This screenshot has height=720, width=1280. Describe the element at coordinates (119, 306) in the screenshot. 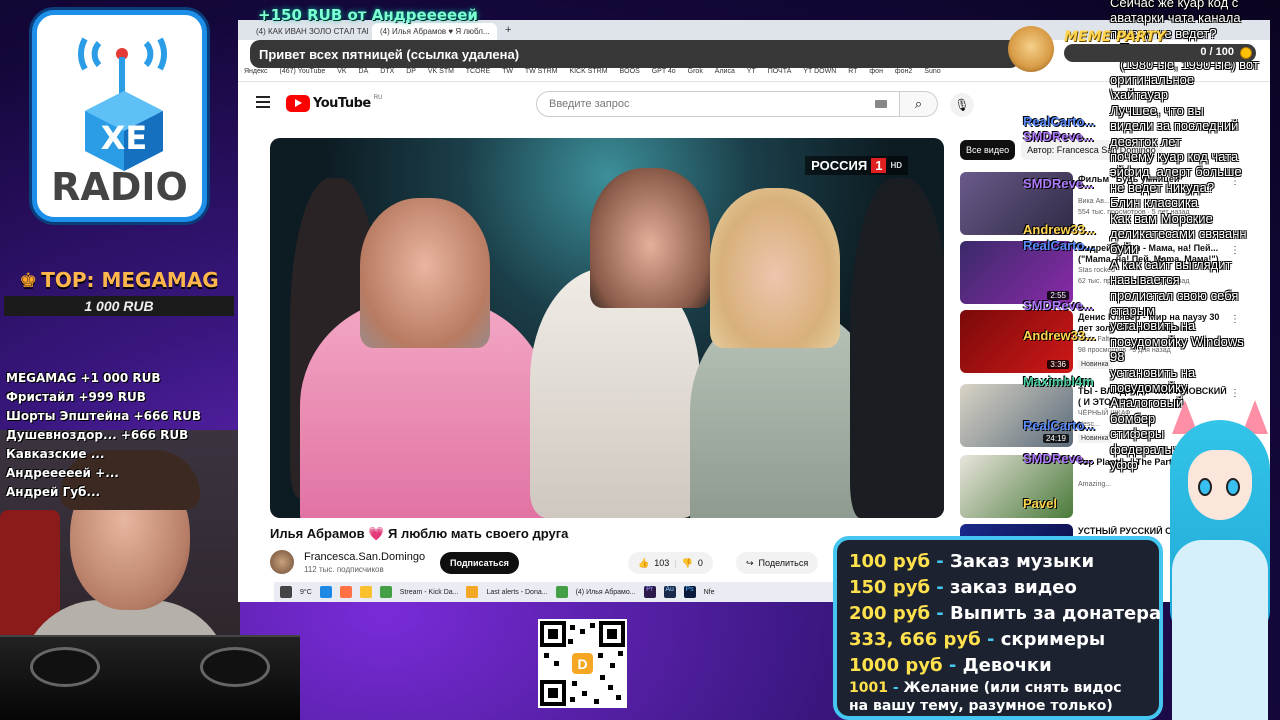

I see `top-donor-amount: 1 000 RUB` at that location.